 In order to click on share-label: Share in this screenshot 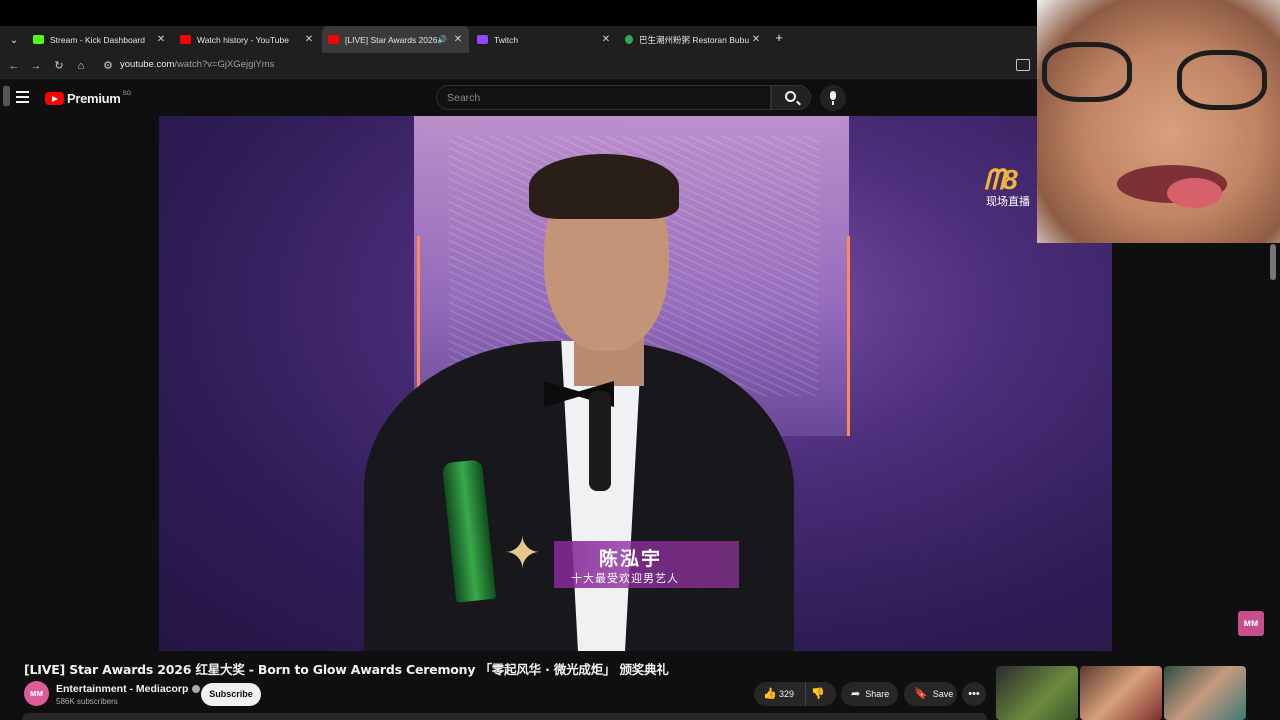, I will do `click(877, 694)`.